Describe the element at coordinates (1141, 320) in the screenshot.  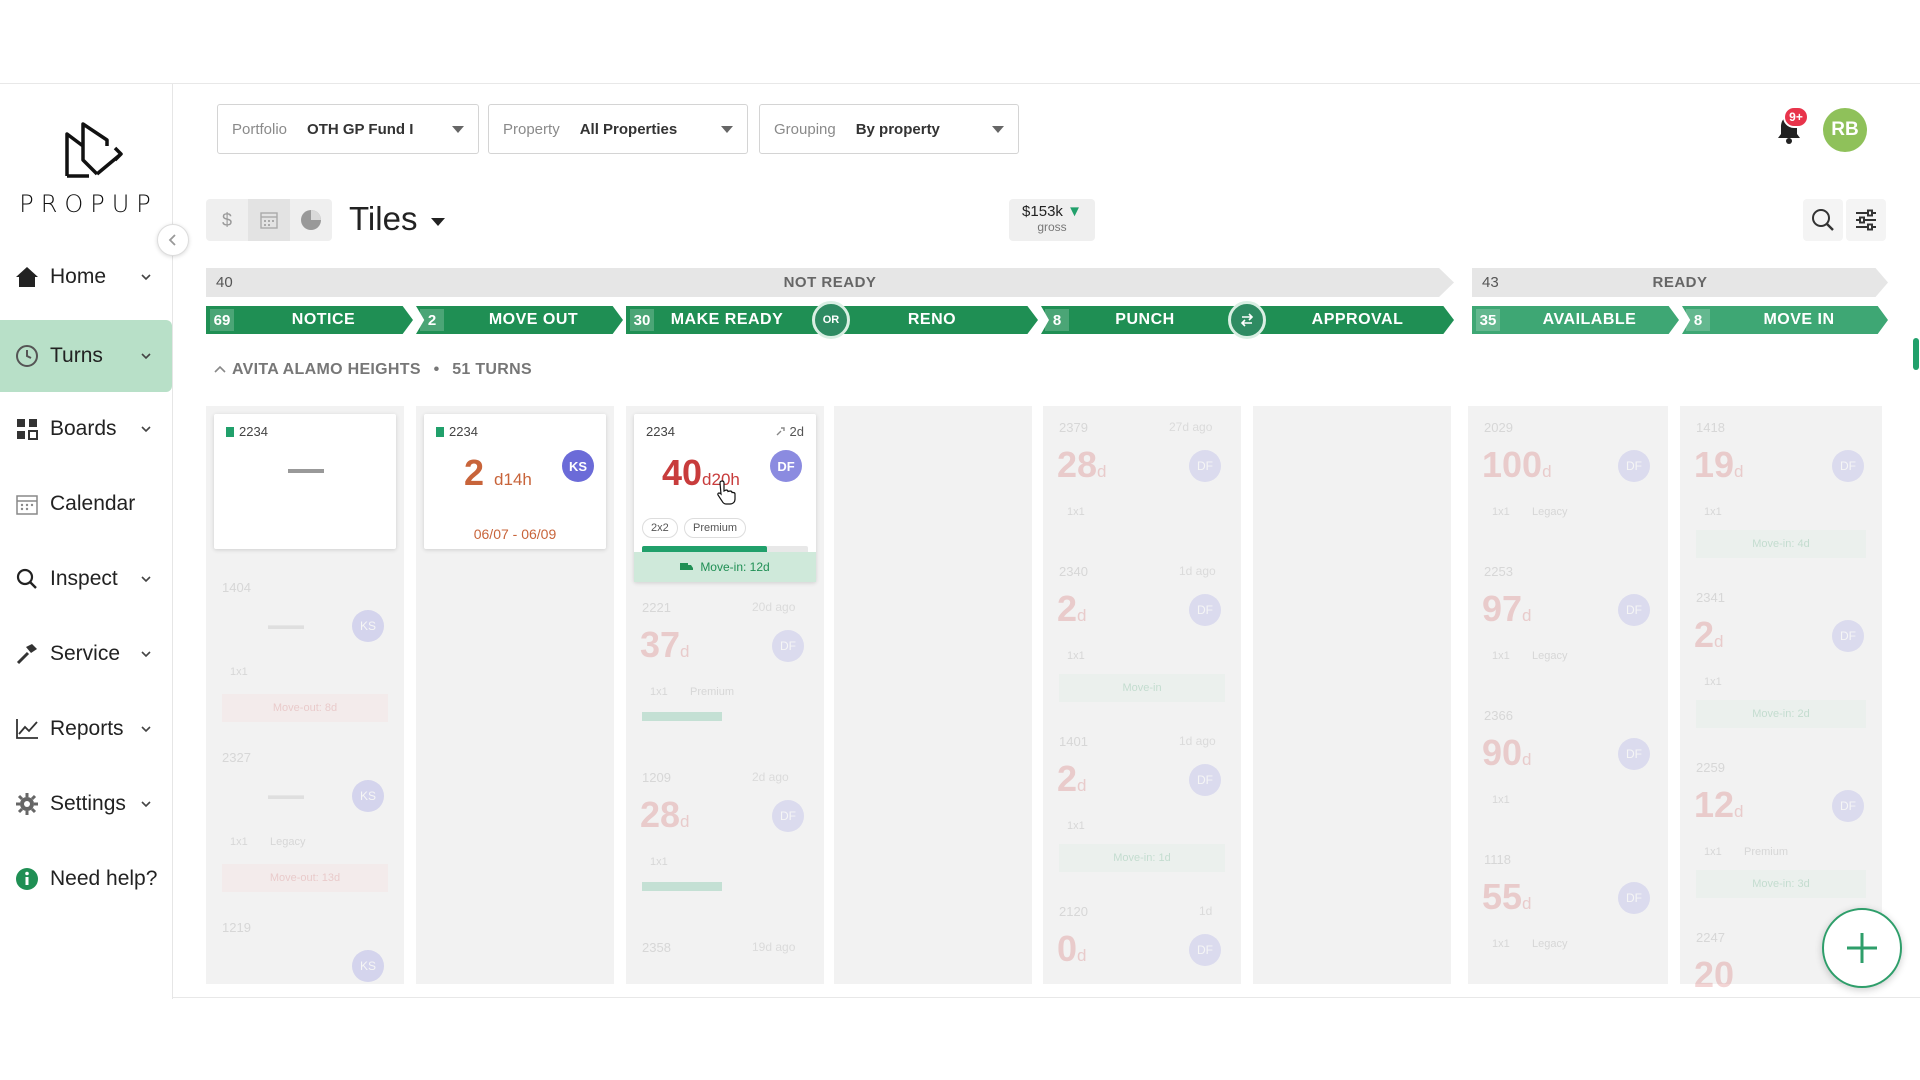
I see `stage-punch: 8 PUNCH` at that location.